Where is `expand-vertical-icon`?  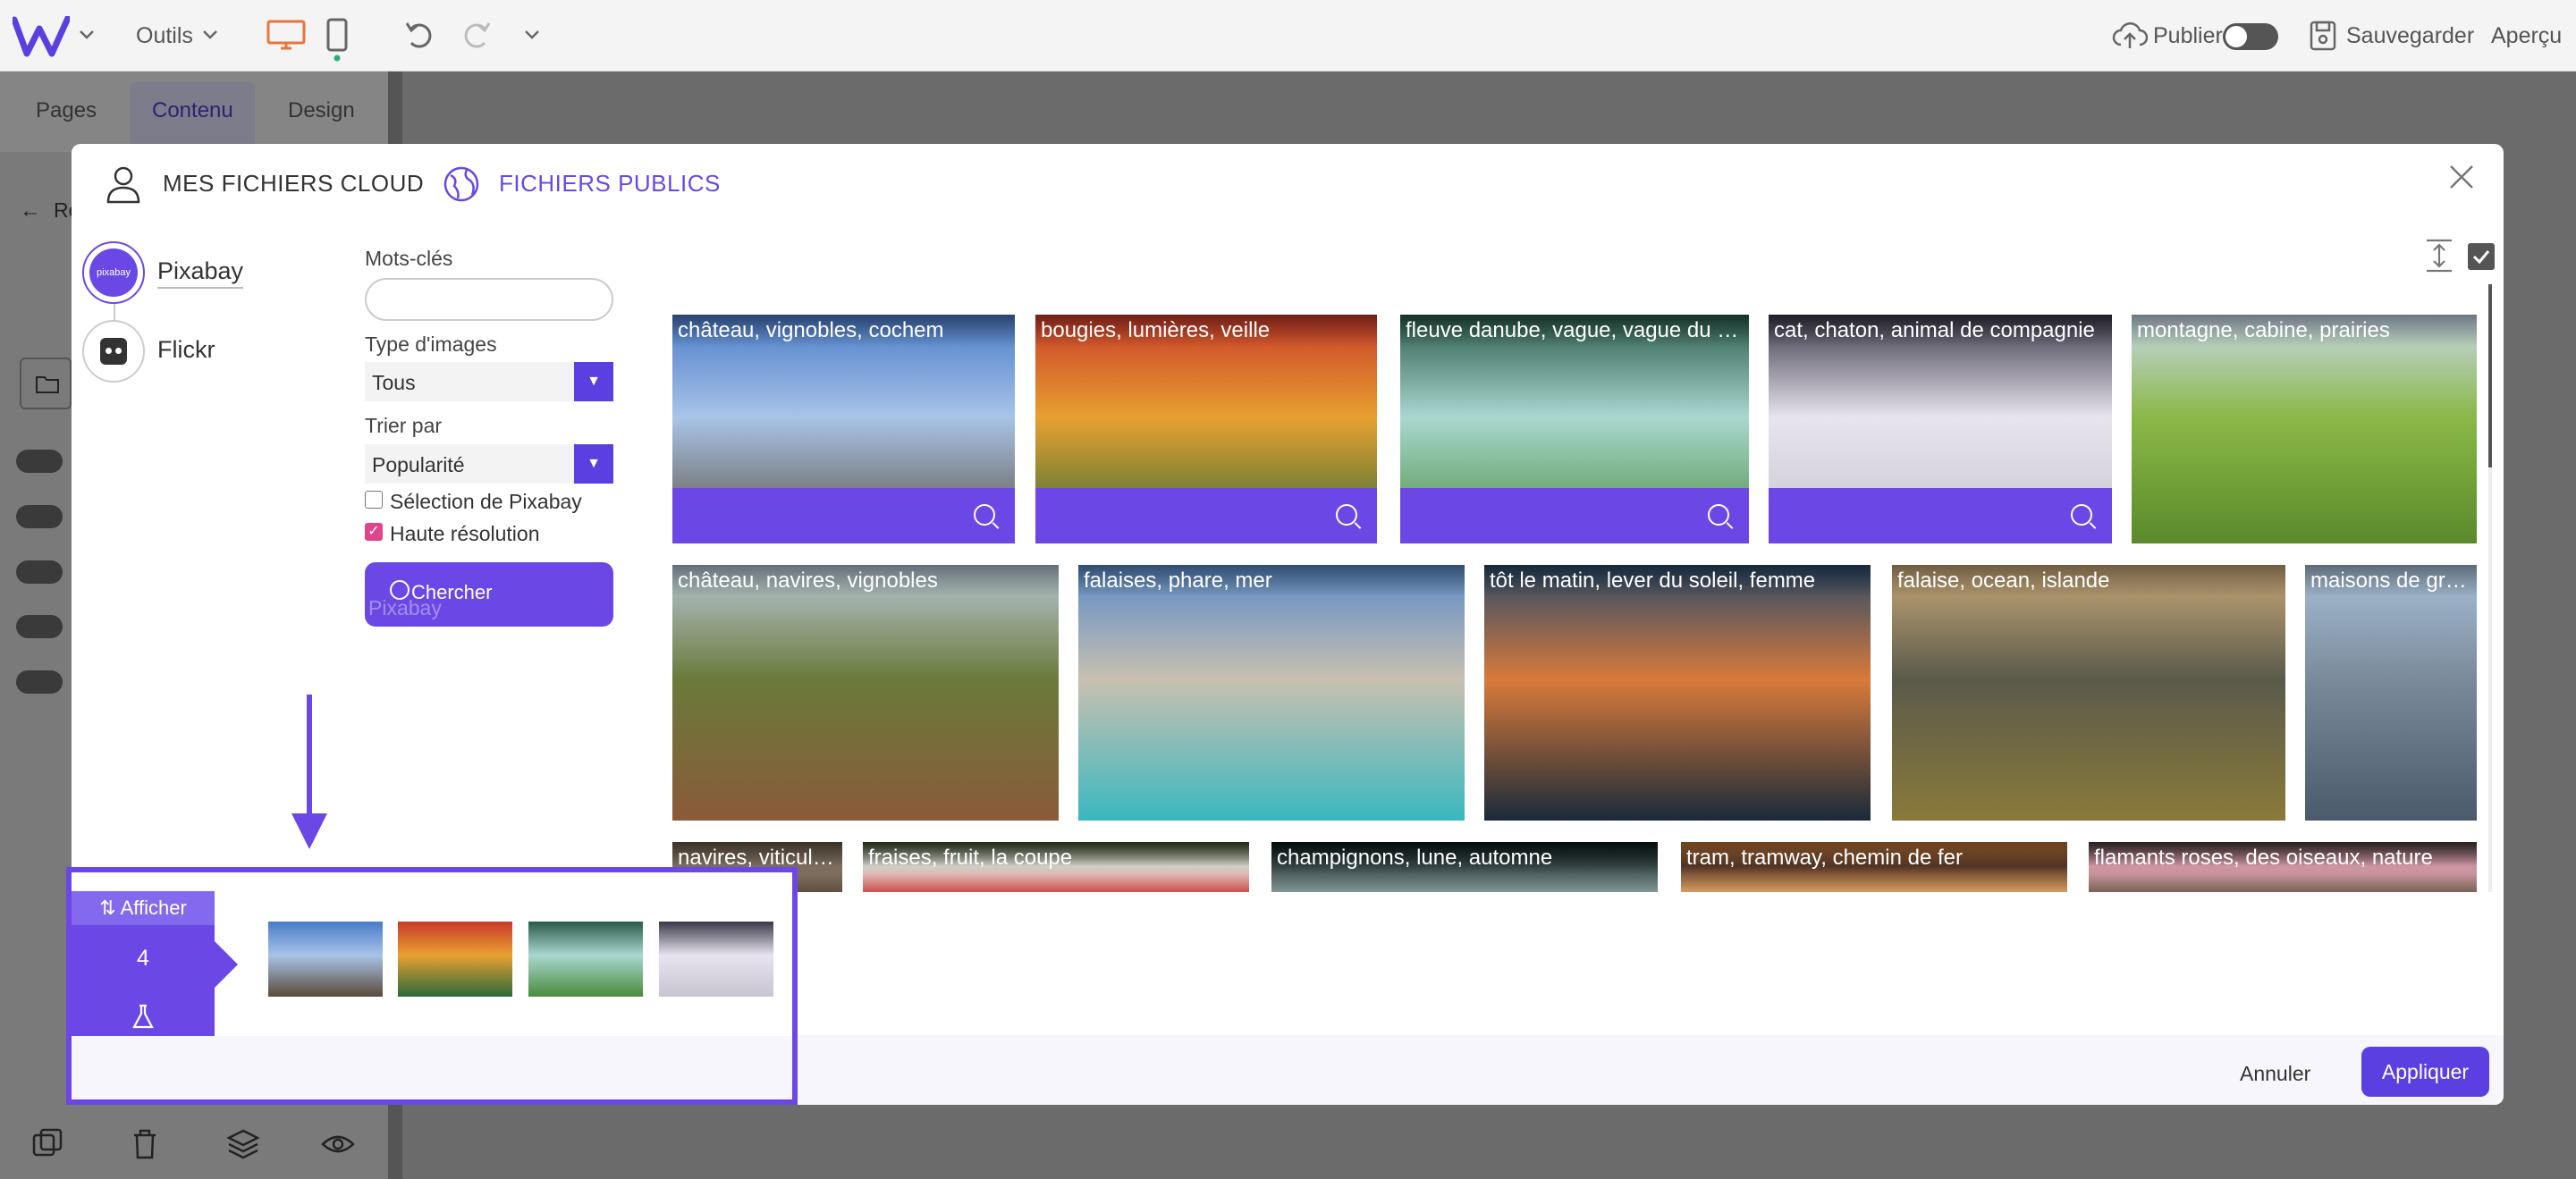 expand-vertical-icon is located at coordinates (2439, 256).